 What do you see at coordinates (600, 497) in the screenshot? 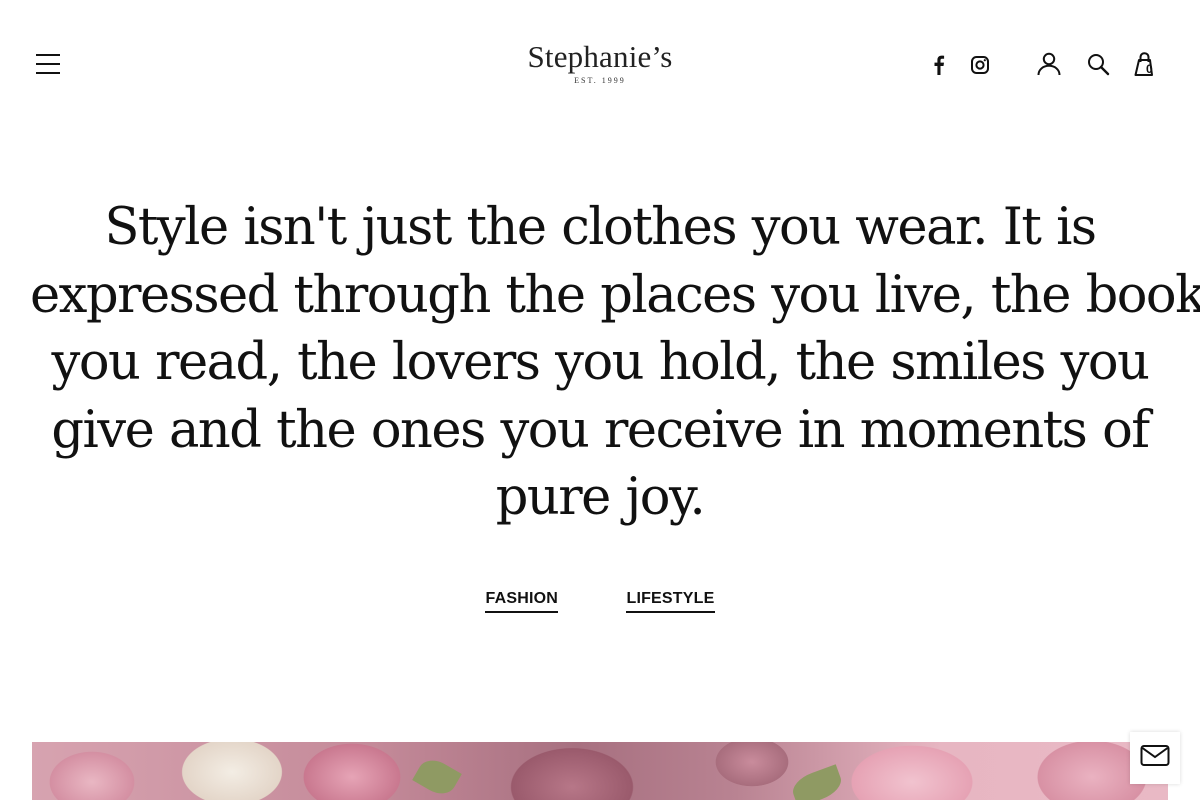
I see `quote-line: pure joy.` at bounding box center [600, 497].